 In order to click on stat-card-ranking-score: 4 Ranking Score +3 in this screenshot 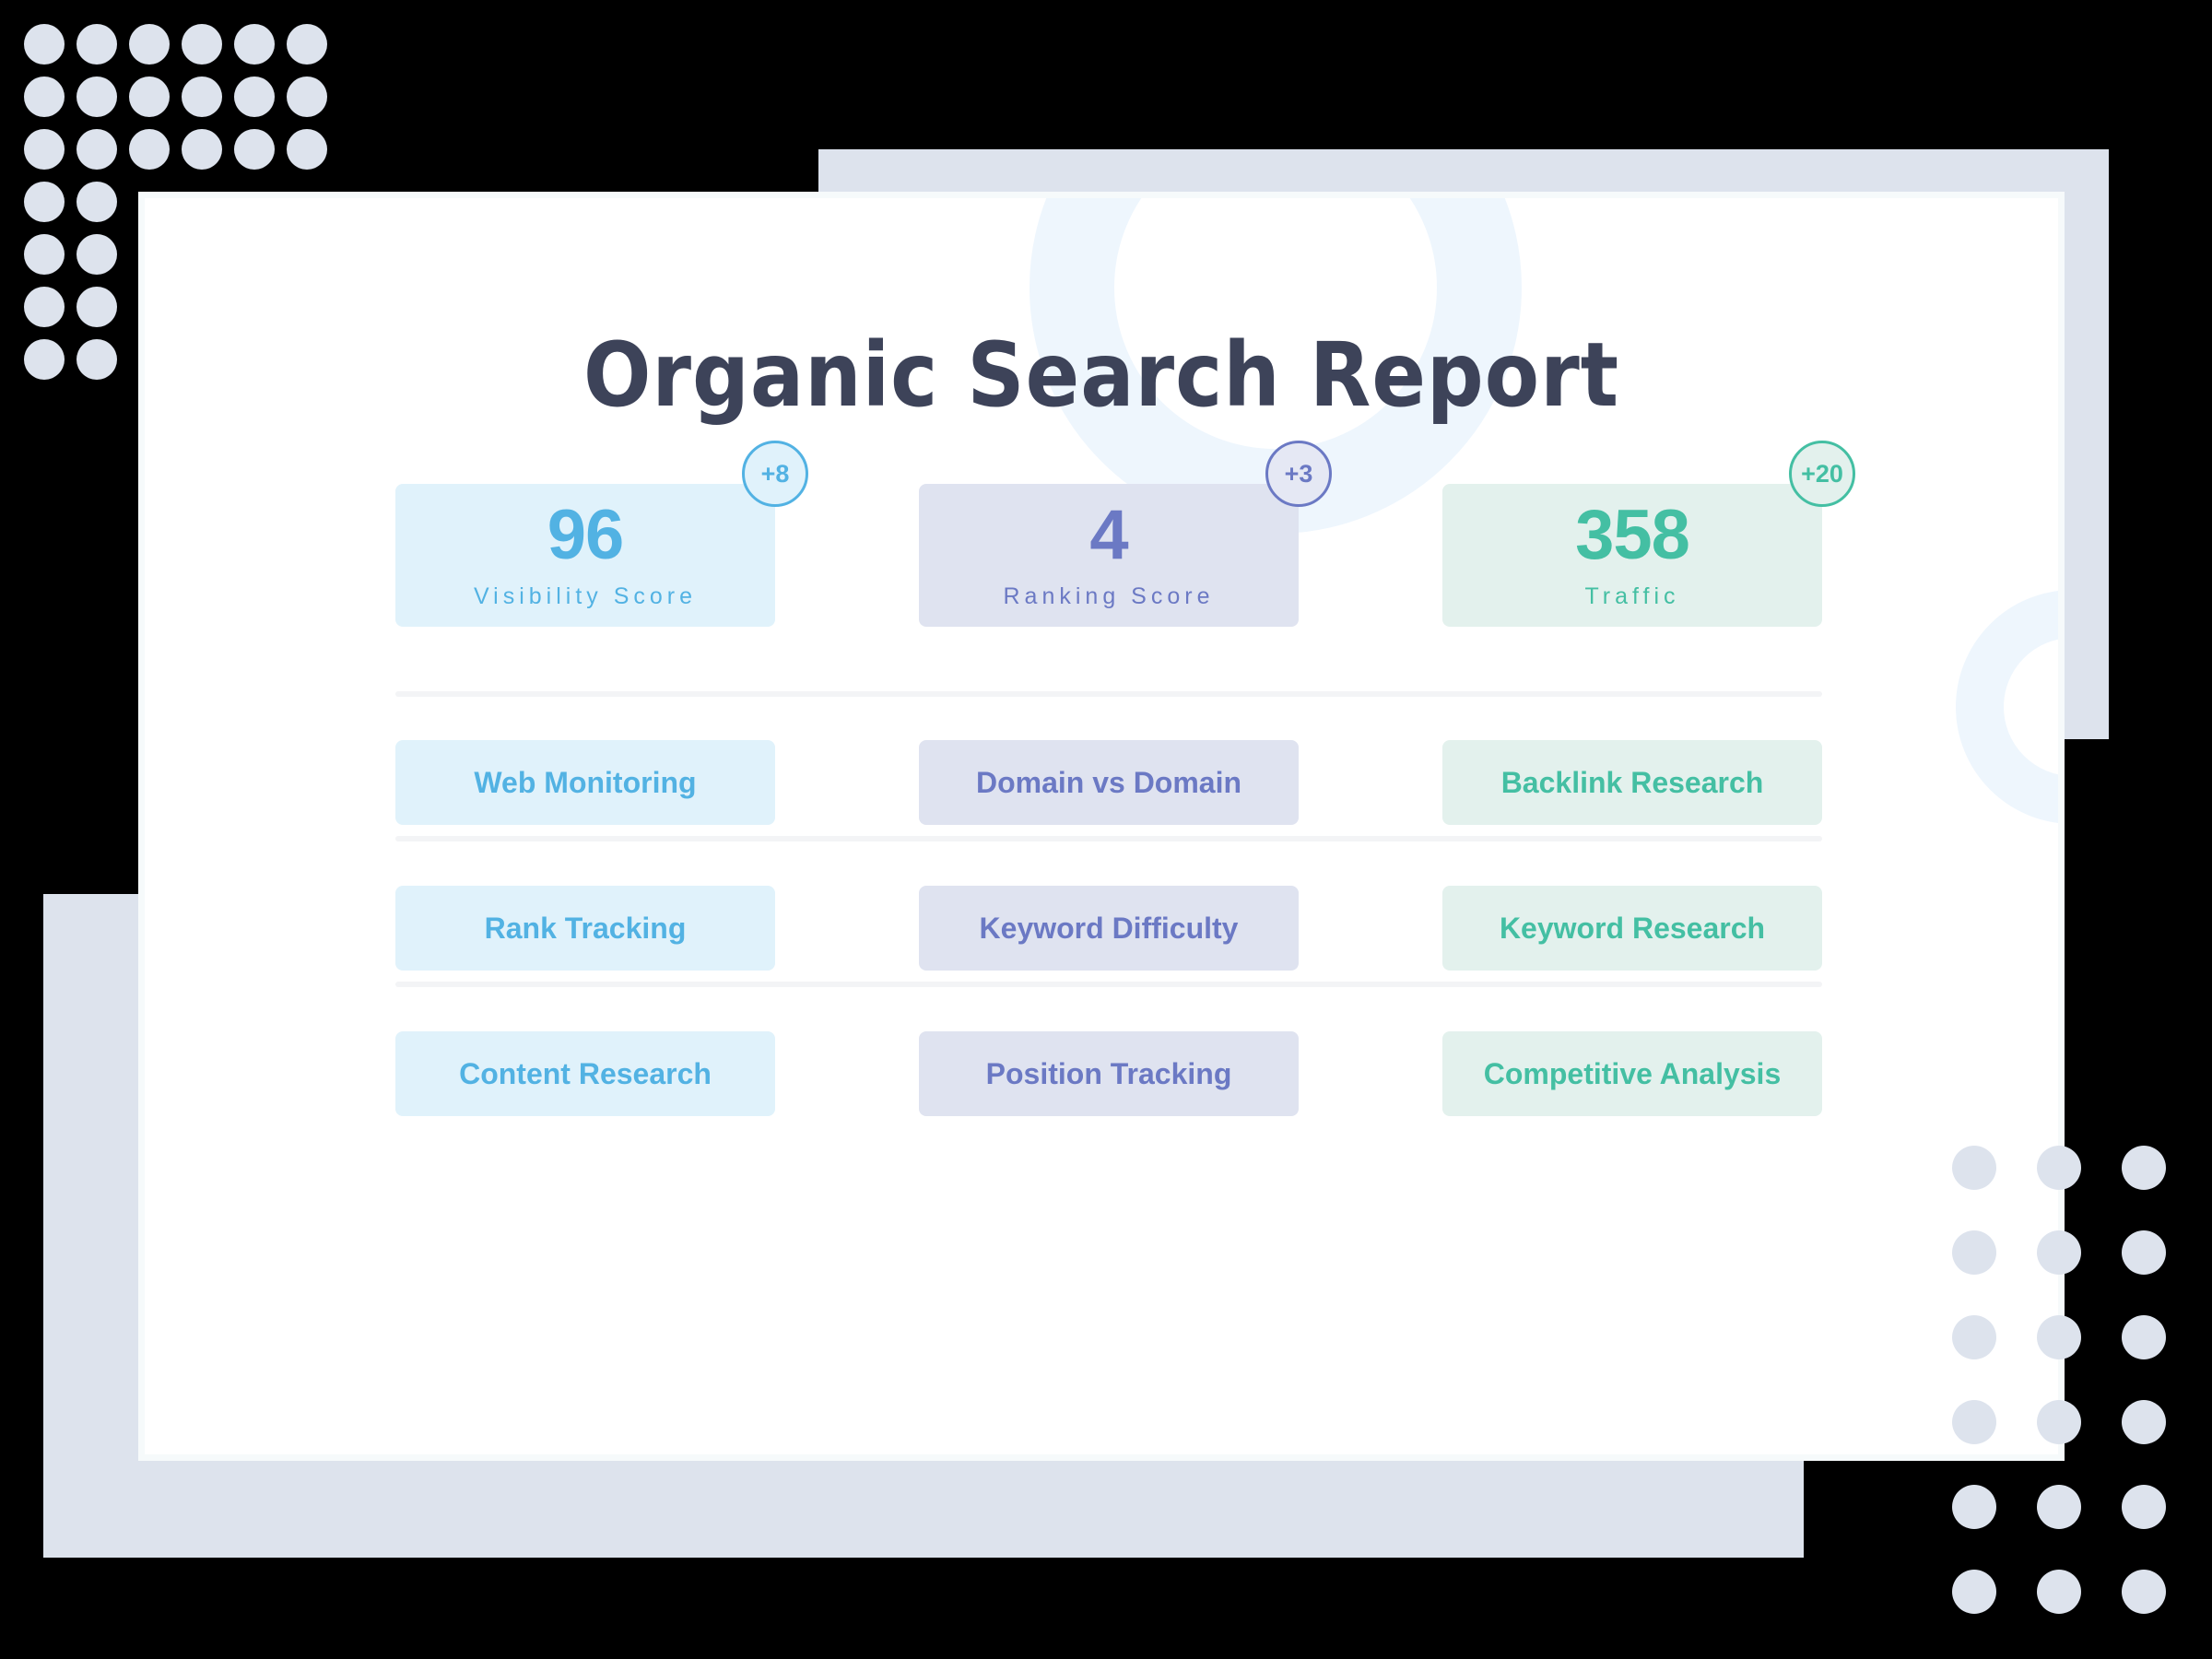, I will do `click(1125, 534)`.